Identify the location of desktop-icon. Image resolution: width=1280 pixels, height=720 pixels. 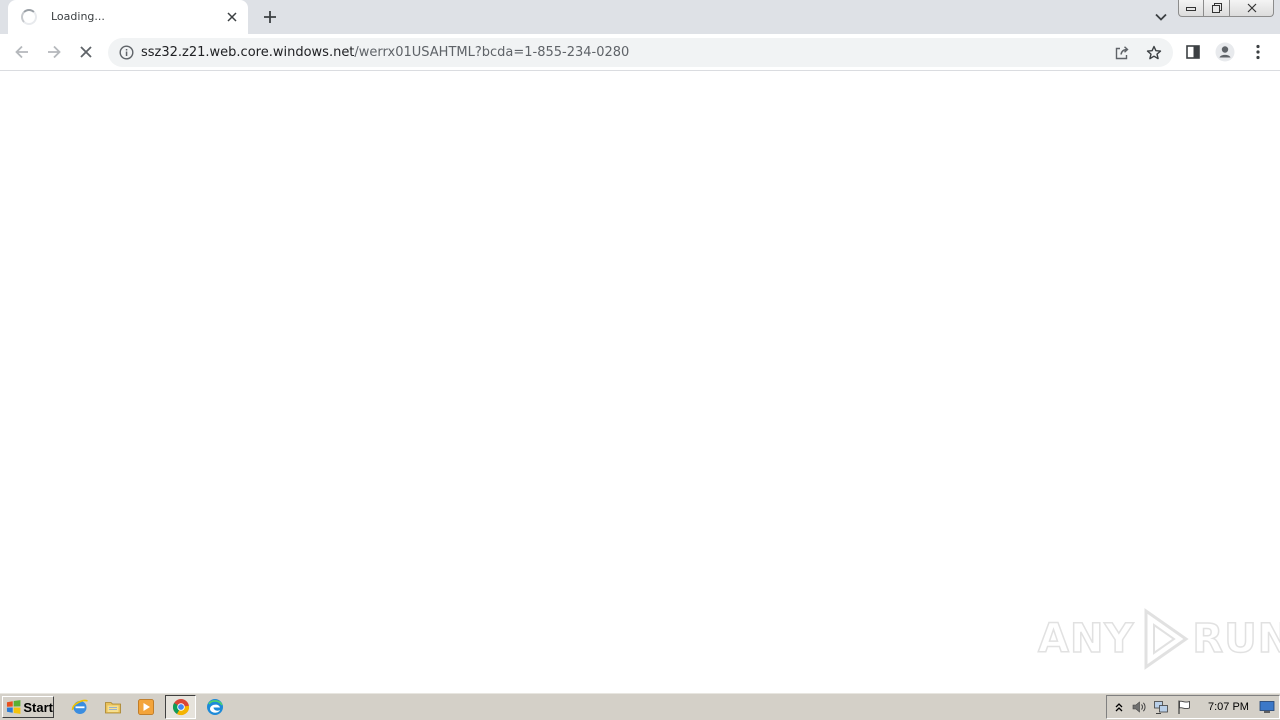
(1267, 707).